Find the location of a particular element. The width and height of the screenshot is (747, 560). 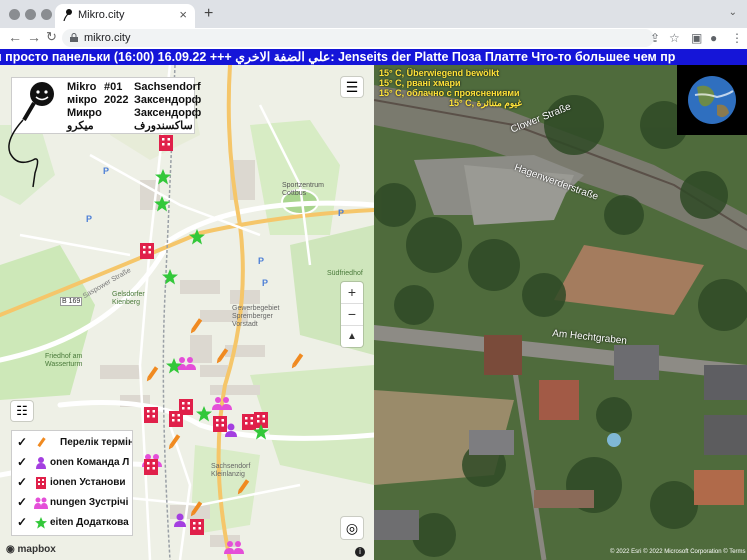

browser-toolbar: ← → ↻ mikro.city ⇪ ☆ ▣ ● ⋮ is located at coordinates (373, 39).